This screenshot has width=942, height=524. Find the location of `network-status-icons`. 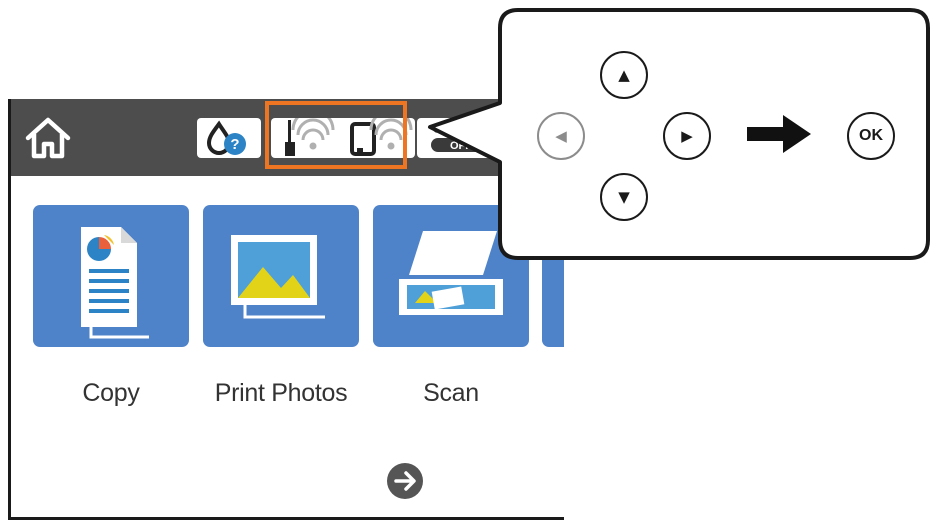

network-status-icons is located at coordinates (349, 132).